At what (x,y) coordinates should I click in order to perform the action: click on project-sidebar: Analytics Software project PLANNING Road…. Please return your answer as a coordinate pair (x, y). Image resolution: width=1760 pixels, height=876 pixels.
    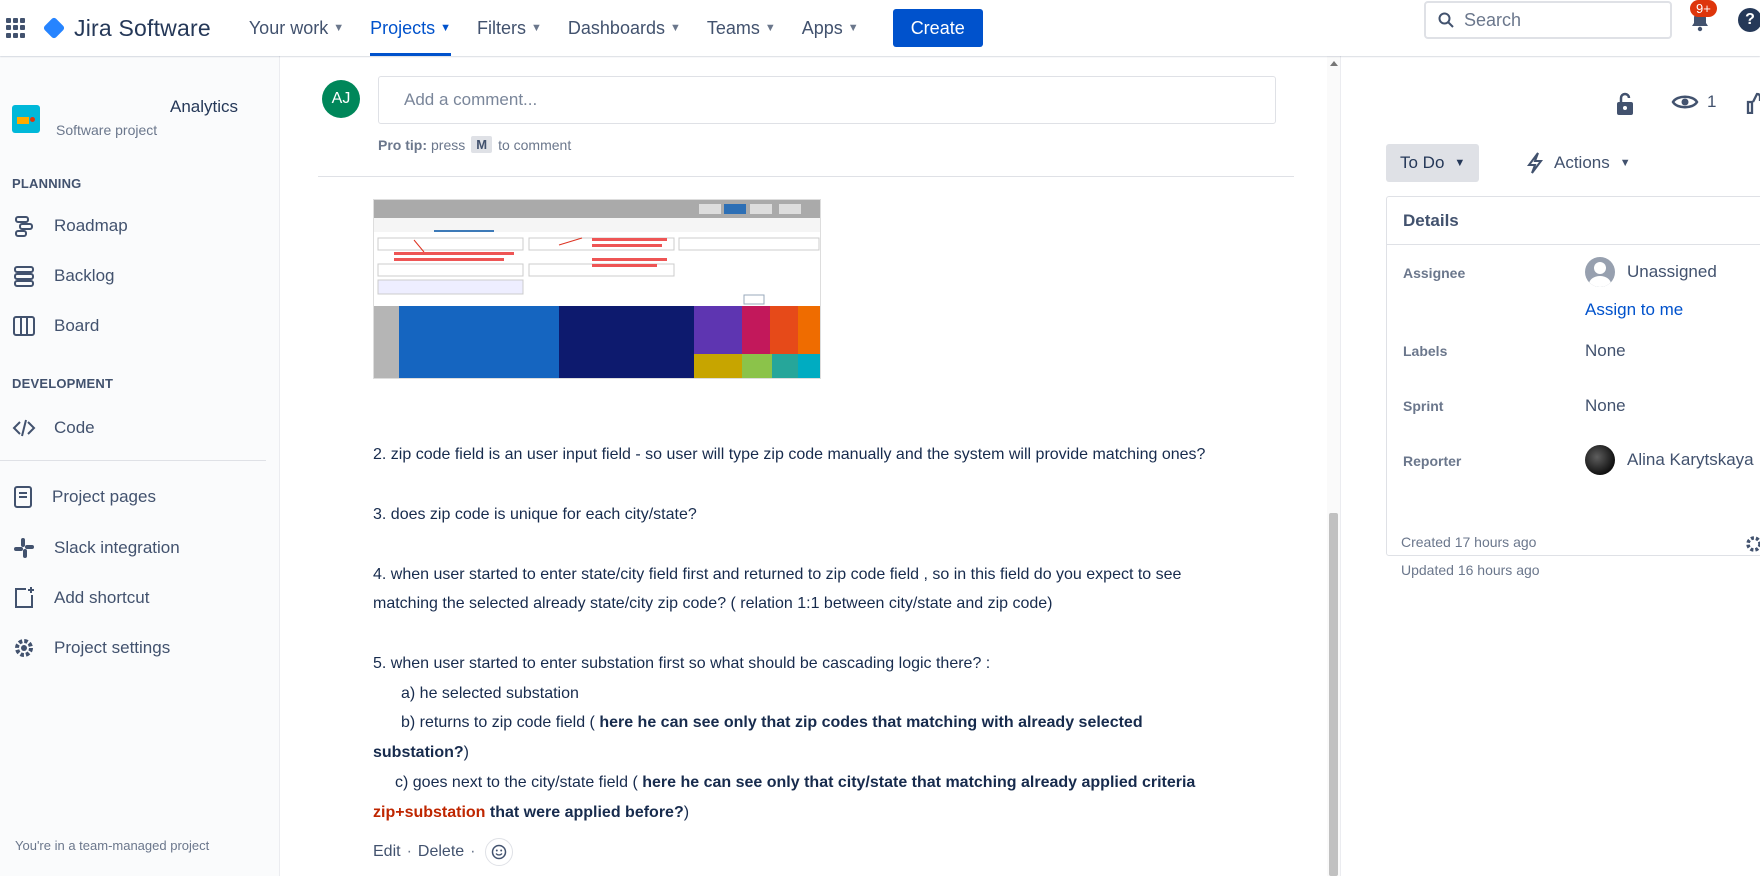
    Looking at the image, I should click on (140, 466).